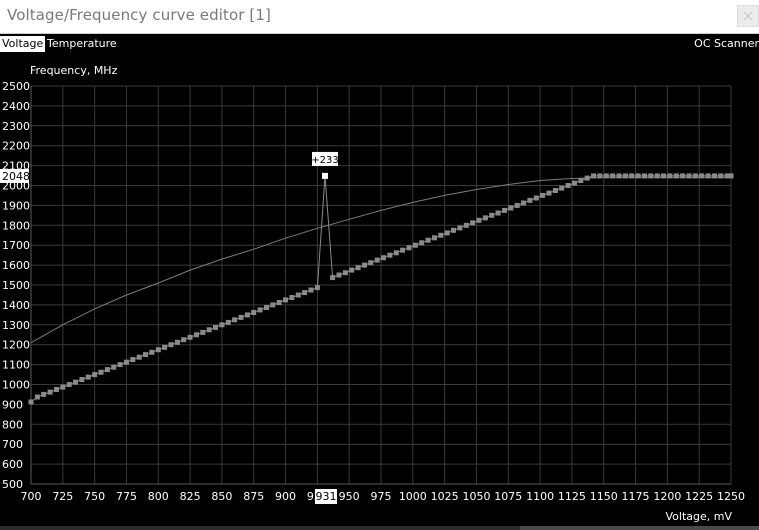 Image resolution: width=759 pixels, height=530 pixels. Describe the element at coordinates (748, 16) in the screenshot. I see `close-button` at that location.